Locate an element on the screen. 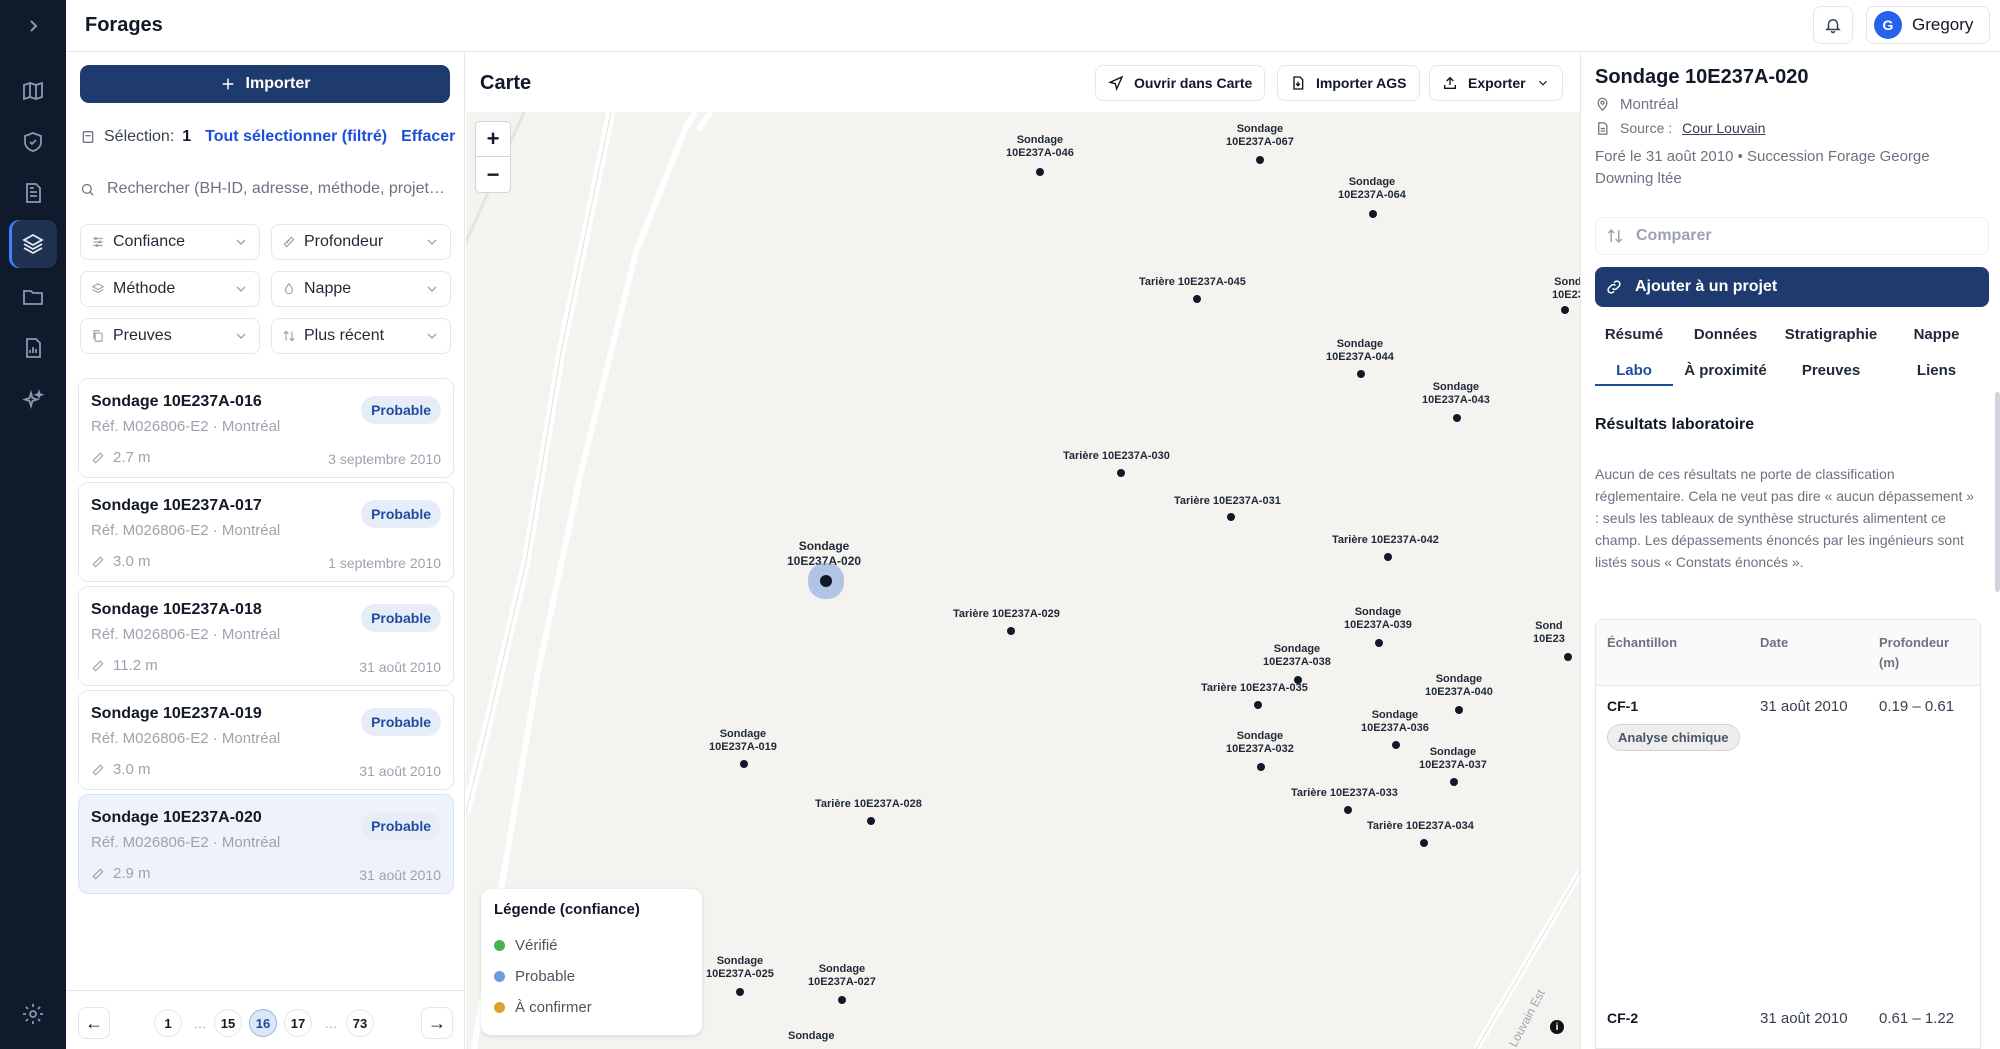 Image resolution: width=2000 pixels, height=1049 pixels. report-icon is located at coordinates (33, 348).